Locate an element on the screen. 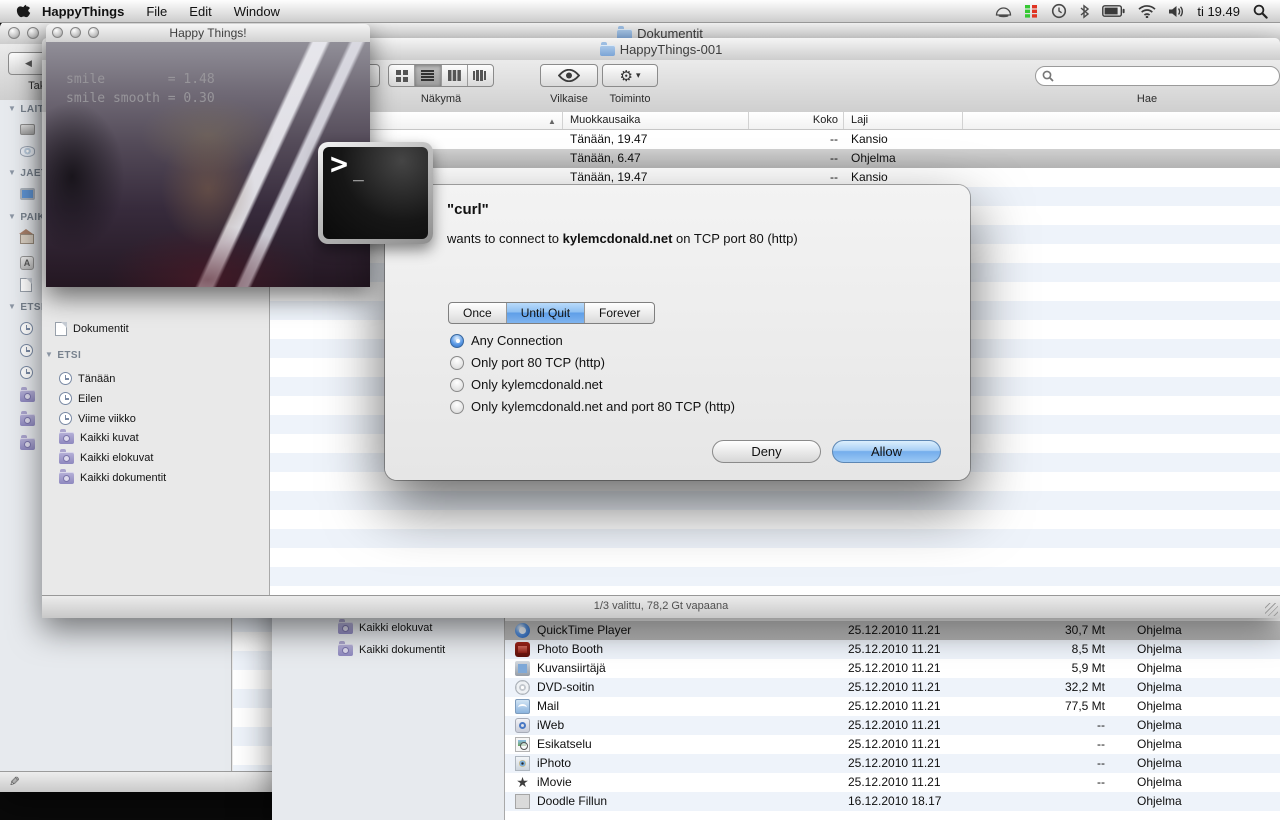 The image size is (1280, 820). dvd-player-icon is located at coordinates (522, 687).